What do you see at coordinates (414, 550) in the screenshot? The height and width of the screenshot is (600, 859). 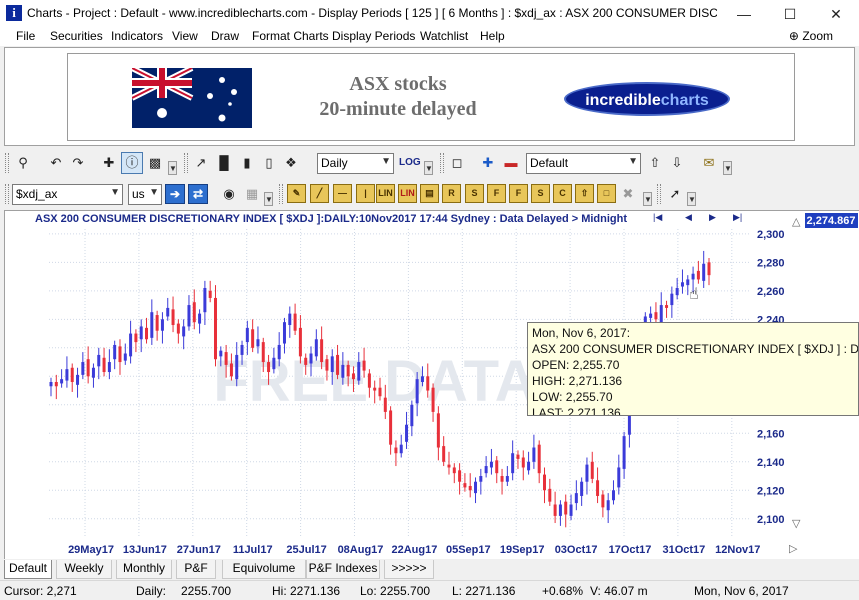 I see `x-tick-label: 22Aug17` at bounding box center [414, 550].